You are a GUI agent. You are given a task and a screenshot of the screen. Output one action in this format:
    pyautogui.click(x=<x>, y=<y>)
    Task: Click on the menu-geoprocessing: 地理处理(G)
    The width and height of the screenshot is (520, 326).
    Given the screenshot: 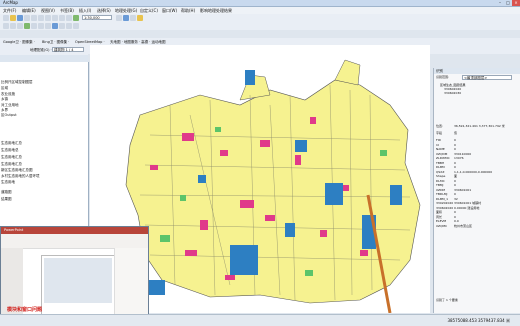 What is the action you would take?
    pyautogui.click(x=126, y=10)
    